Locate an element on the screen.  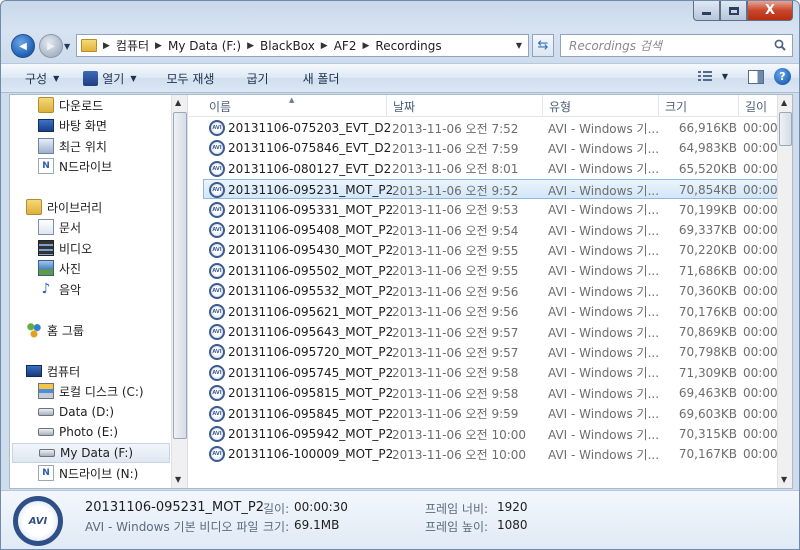
sidebar-item-photo-e: Photo (E:) is located at coordinates (112, 432).